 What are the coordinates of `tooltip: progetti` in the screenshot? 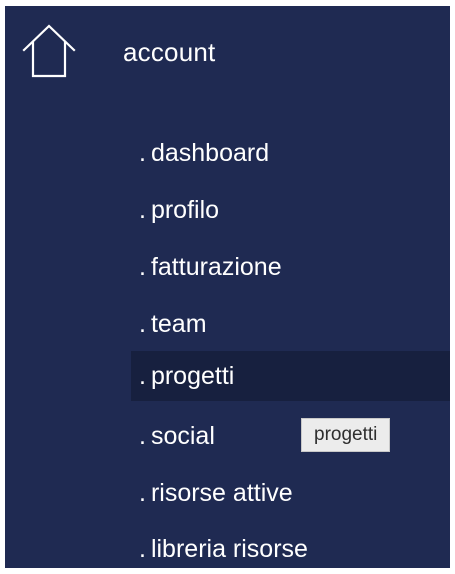 It's located at (346, 435).